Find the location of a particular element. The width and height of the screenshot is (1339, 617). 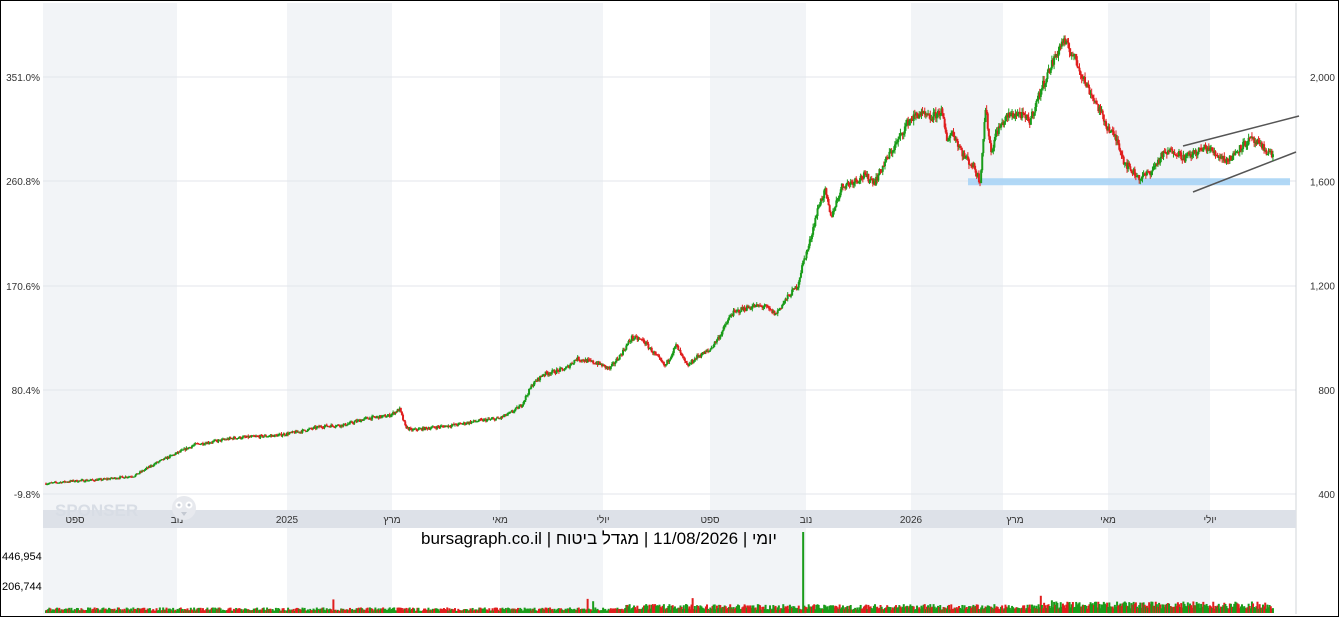

watermark-text: SPONSER is located at coordinates (96, 510).